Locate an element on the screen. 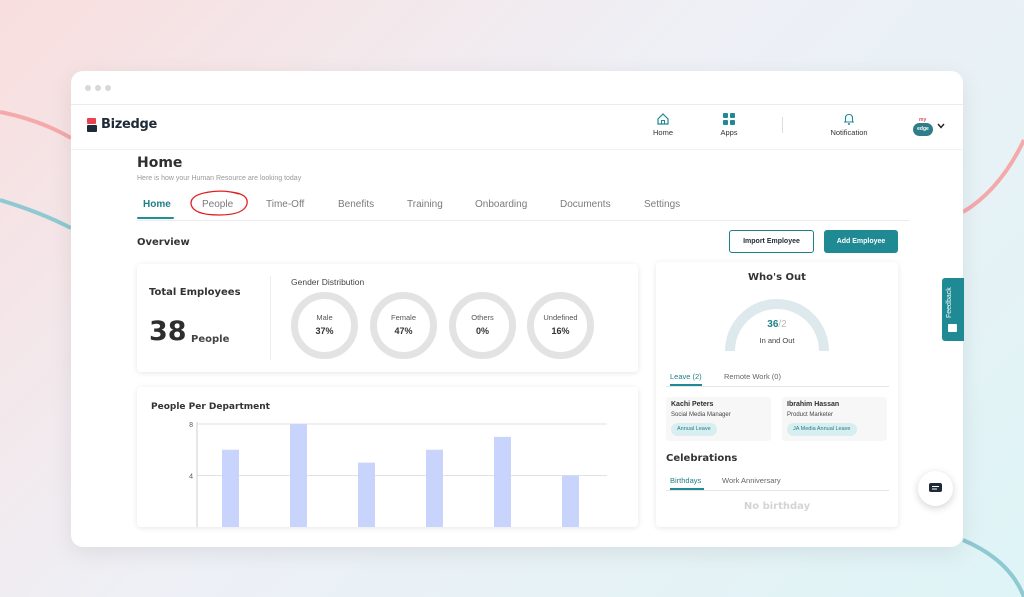  feedback-tab: Feedback is located at coordinates (953, 309).